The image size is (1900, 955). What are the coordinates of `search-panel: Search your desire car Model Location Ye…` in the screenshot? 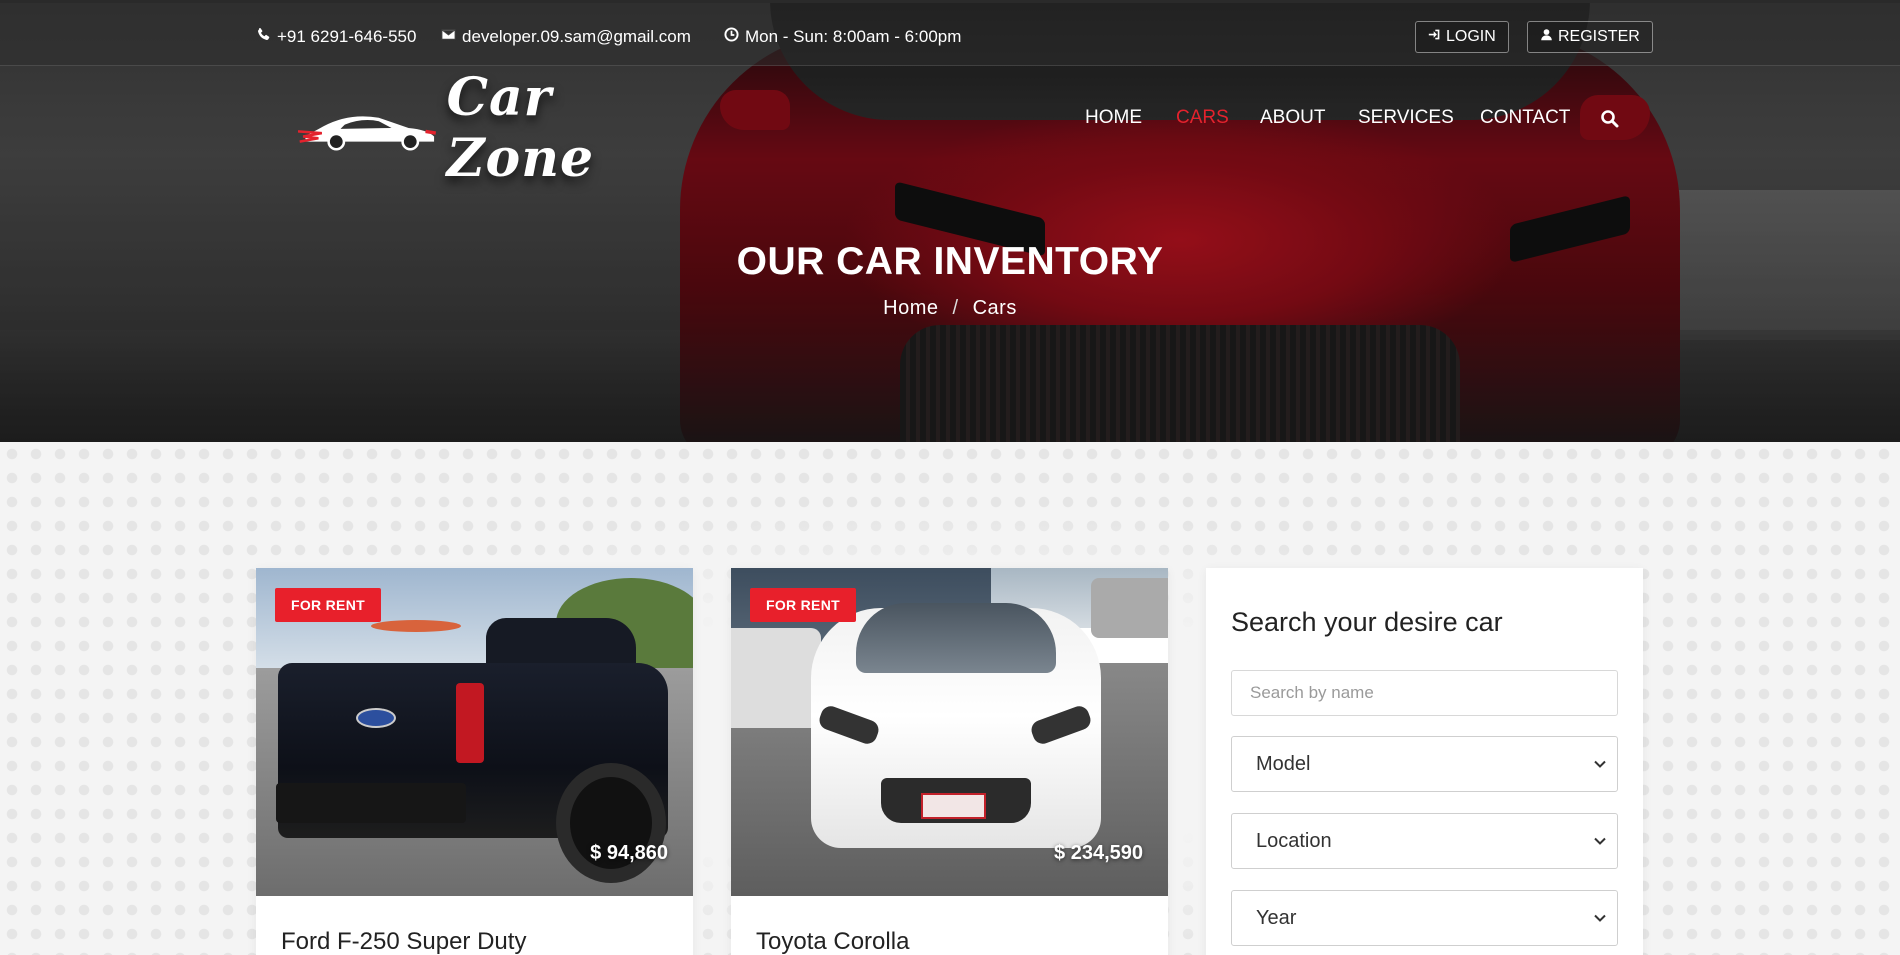 It's located at (1424, 761).